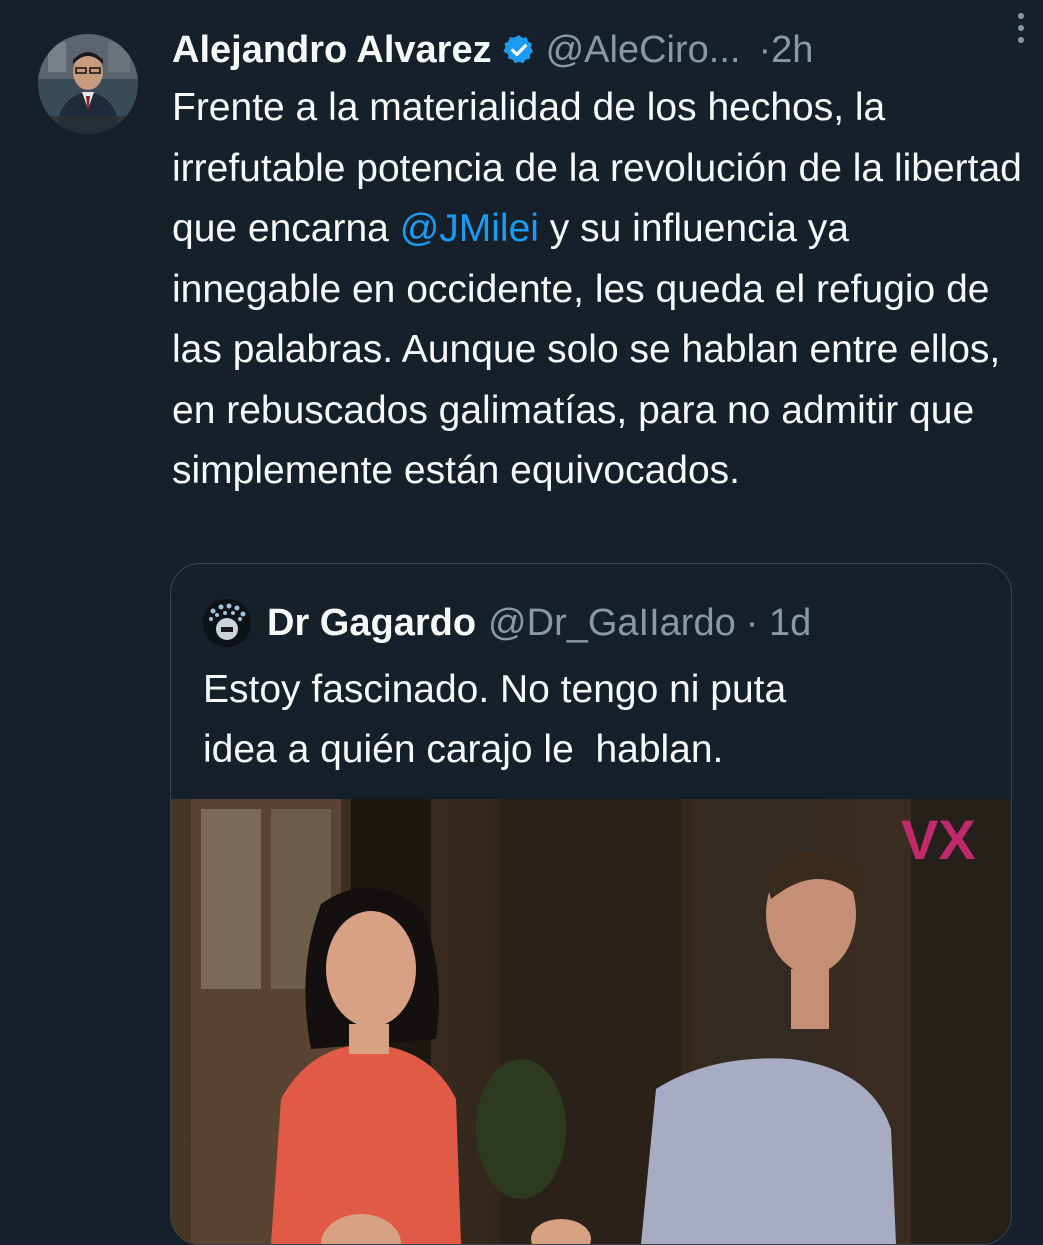 The width and height of the screenshot is (1043, 1245). What do you see at coordinates (938, 839) in the screenshot?
I see `media-watermark: VX` at bounding box center [938, 839].